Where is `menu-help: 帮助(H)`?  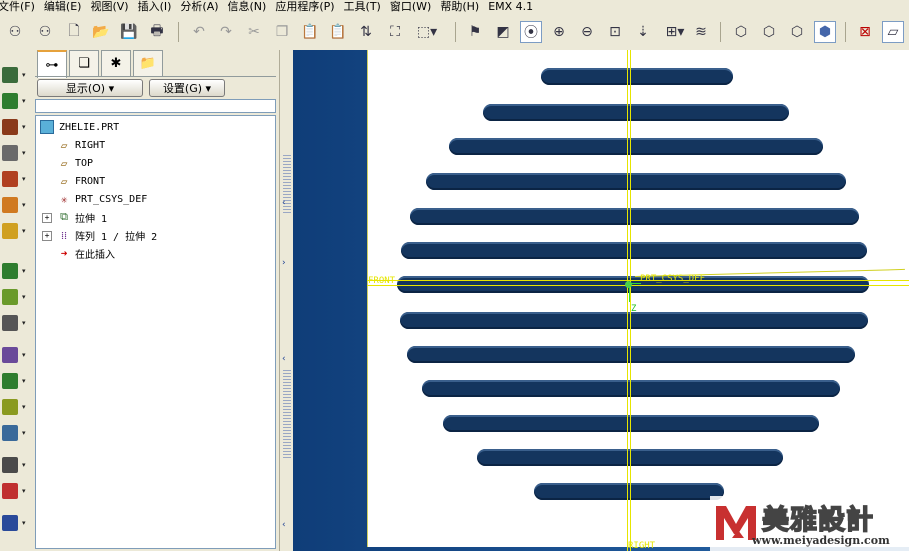 menu-help: 帮助(H) is located at coordinates (464, 7).